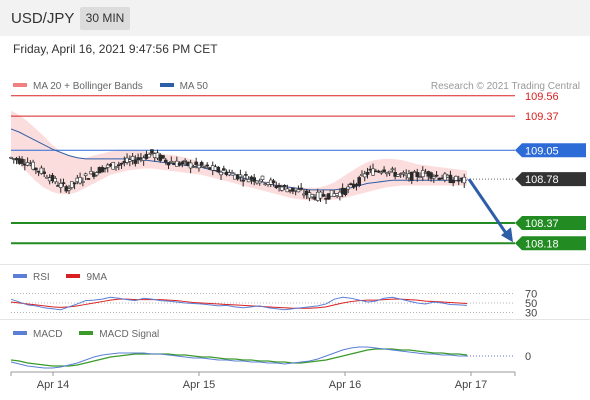 The height and width of the screenshot is (400, 590). What do you see at coordinates (542, 151) in the screenshot?
I see `level-label-109.05: 109.05` at bounding box center [542, 151].